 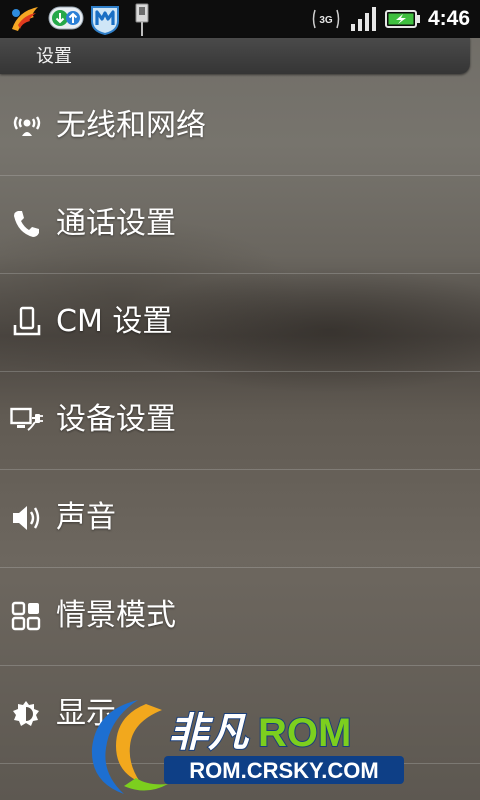 What do you see at coordinates (26, 518) in the screenshot?
I see `speaker-icon` at bounding box center [26, 518].